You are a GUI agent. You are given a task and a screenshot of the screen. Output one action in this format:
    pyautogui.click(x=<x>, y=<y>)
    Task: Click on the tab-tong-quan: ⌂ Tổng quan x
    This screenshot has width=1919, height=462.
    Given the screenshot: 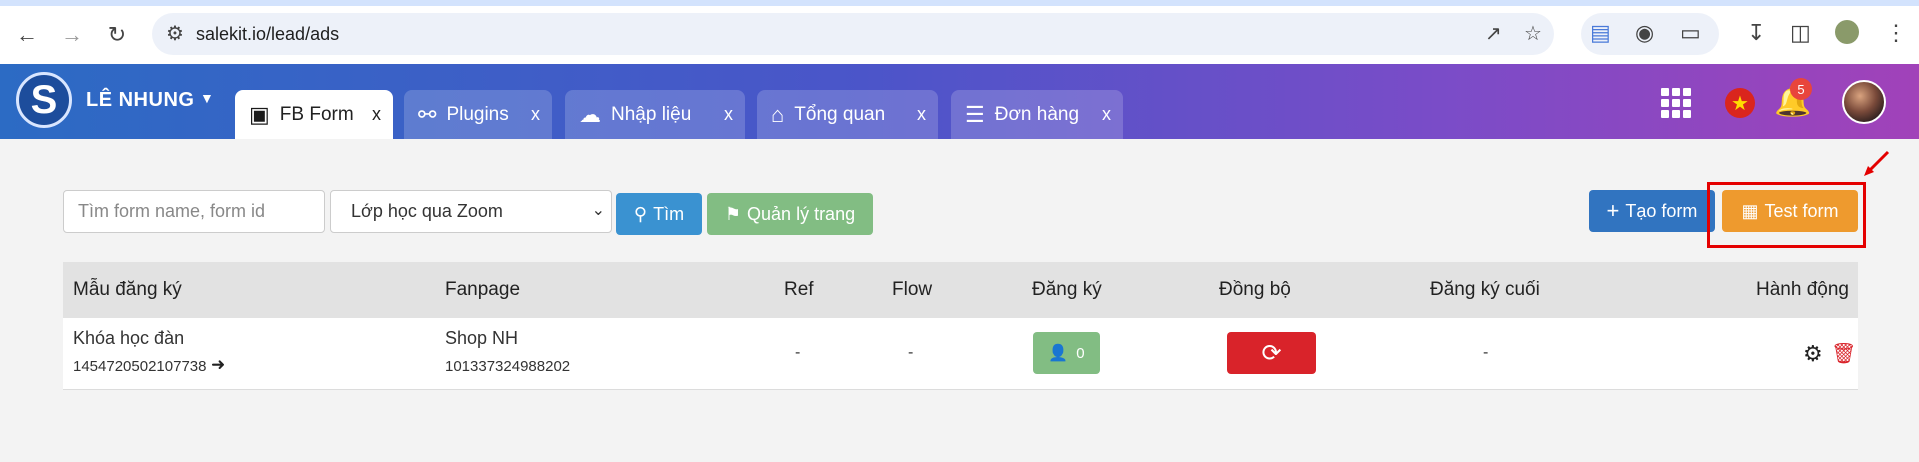 What is the action you would take?
    pyautogui.click(x=847, y=114)
    